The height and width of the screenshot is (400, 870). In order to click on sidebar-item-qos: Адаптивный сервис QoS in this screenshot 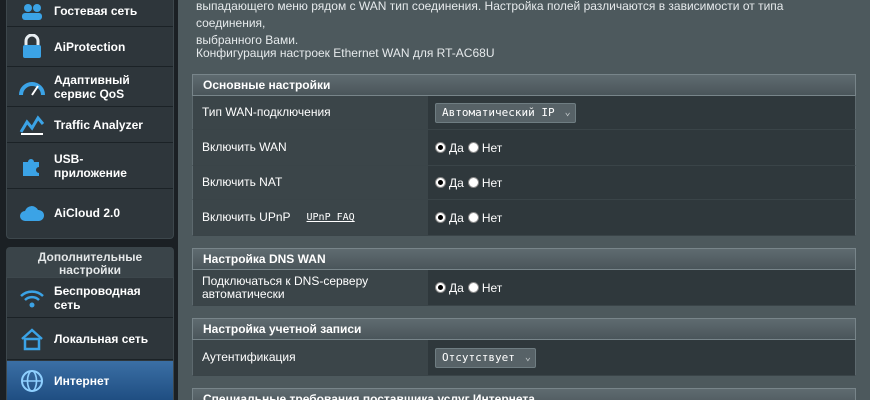, I will do `click(90, 87)`.